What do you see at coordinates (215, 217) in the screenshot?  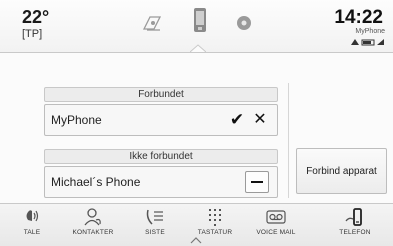 I see `keypad-icon` at bounding box center [215, 217].